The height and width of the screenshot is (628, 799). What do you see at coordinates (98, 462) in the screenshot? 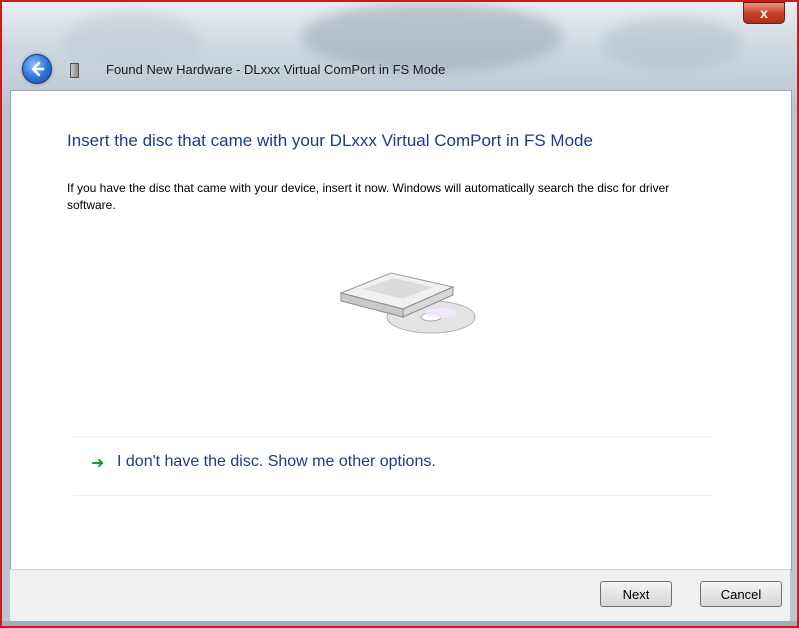
I see `green-arrow-icon: ➜` at bounding box center [98, 462].